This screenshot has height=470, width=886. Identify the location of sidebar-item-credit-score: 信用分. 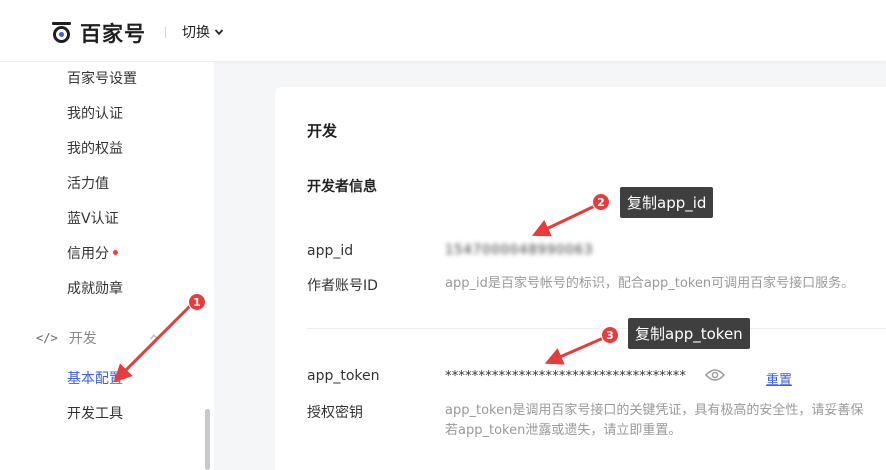
(92, 253).